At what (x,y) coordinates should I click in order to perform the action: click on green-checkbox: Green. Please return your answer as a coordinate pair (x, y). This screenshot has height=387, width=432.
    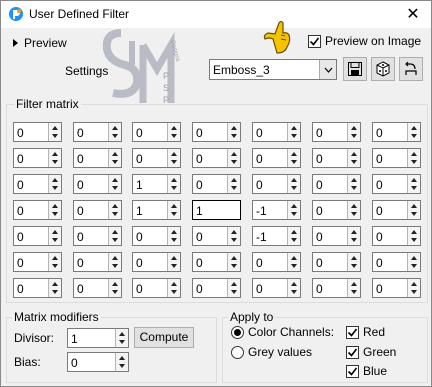
    Looking at the image, I should click on (371, 352).